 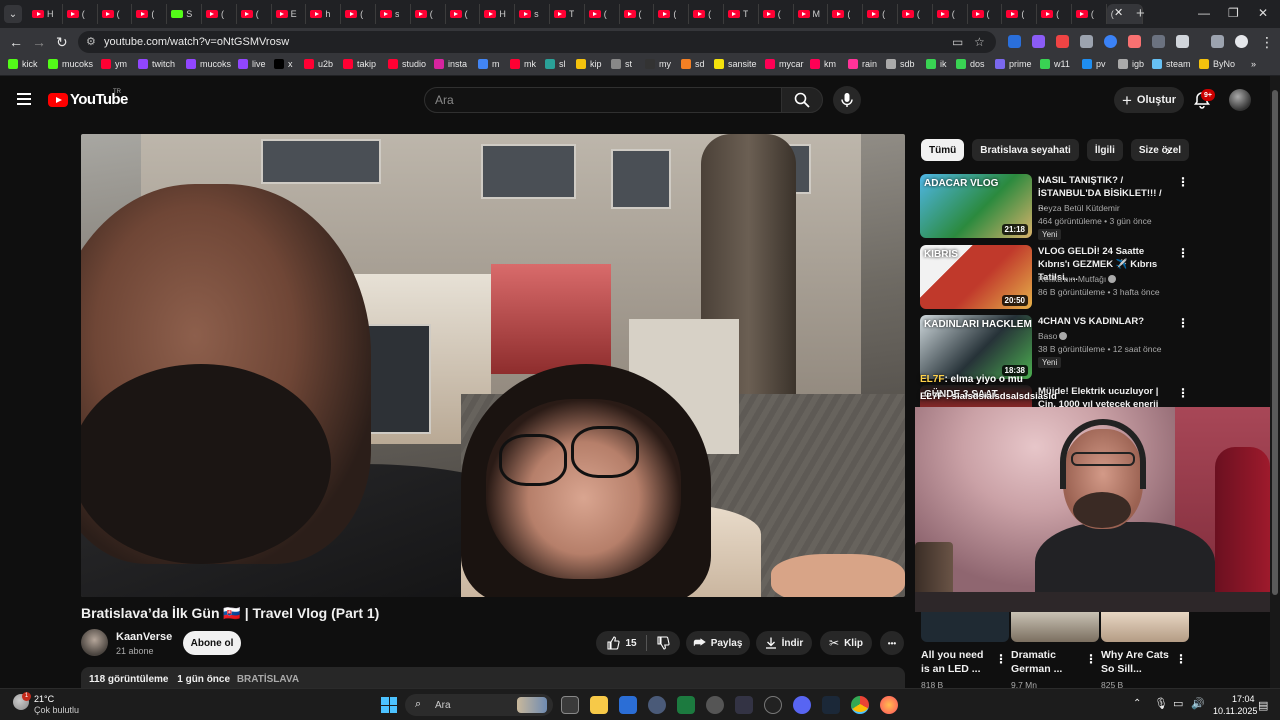 I want to click on bookmark-item: takip, so click(x=359, y=64).